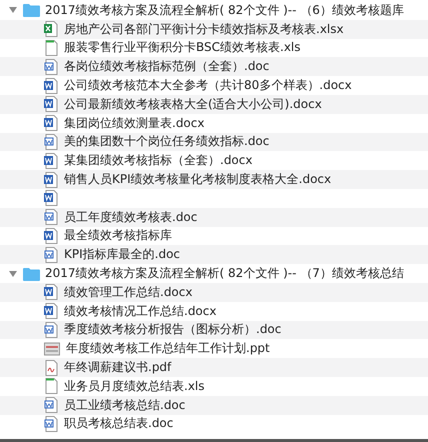 This screenshot has height=442, width=428. What do you see at coordinates (208, 85) in the screenshot?
I see `file-name: 公司绩效考核范本大全参考（共计80多个样表）.docx` at bounding box center [208, 85].